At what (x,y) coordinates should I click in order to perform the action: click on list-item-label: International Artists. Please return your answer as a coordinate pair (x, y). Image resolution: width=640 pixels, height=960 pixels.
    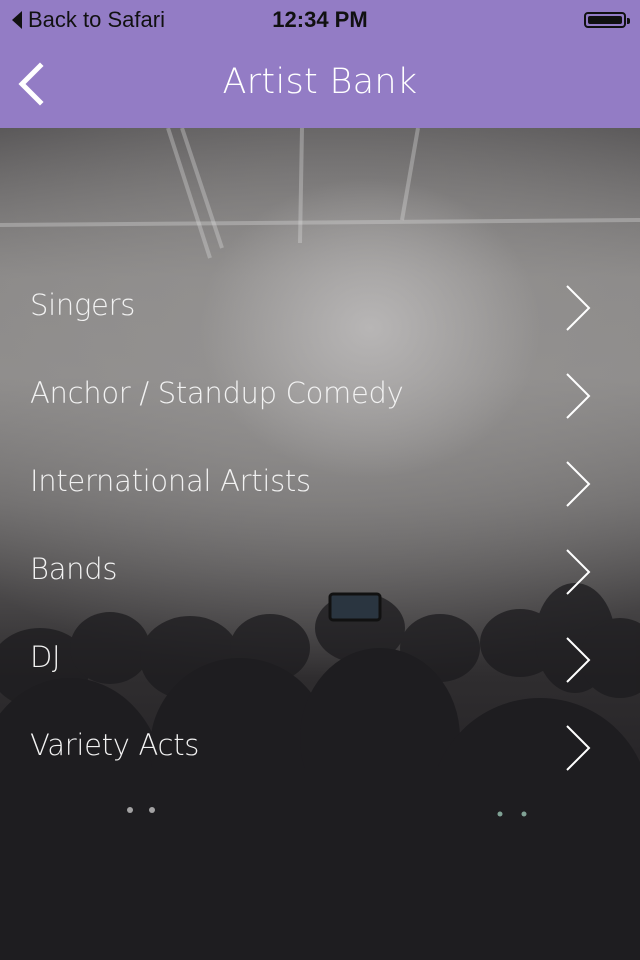
    Looking at the image, I should click on (170, 481).